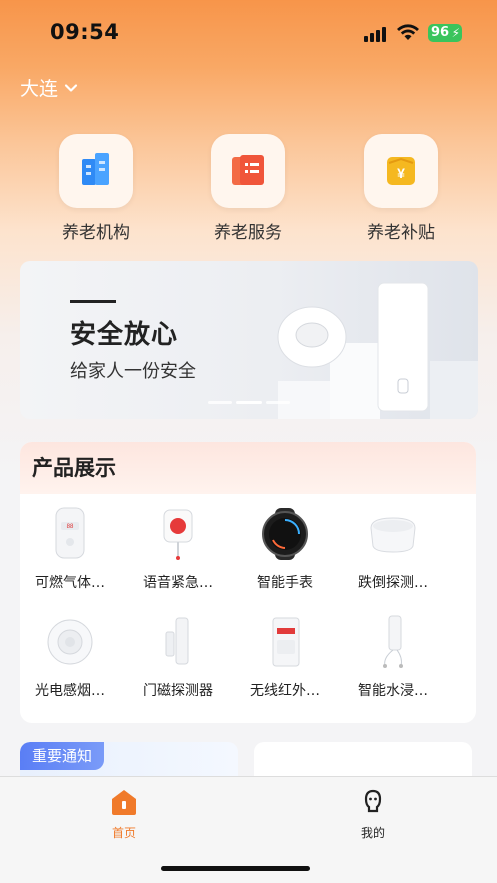  I want to click on status-bar: 09:54 96 ⚡, so click(248, 31).